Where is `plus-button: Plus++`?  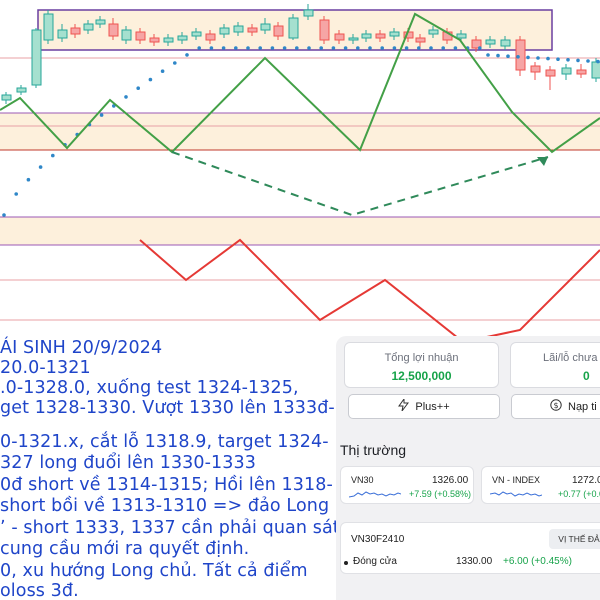
plus-button: Plus++ is located at coordinates (424, 406).